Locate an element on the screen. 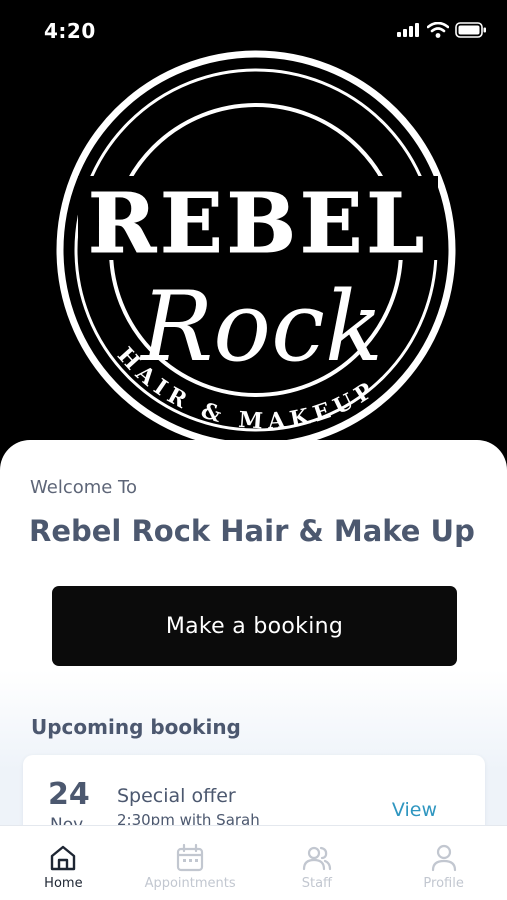  booking-title: Special offer is located at coordinates (176, 796).